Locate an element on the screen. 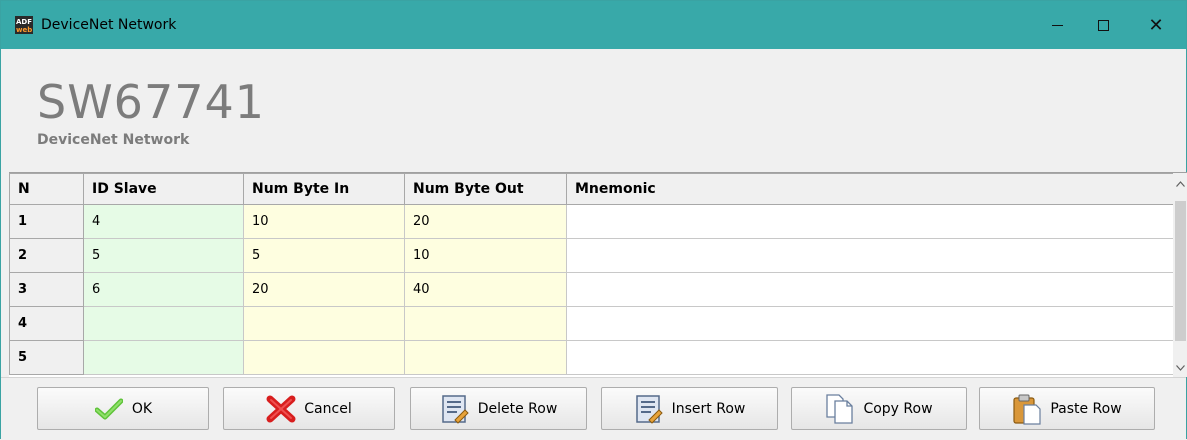 This screenshot has width=1187, height=440. cell-id-slave: 6 is located at coordinates (163, 289).